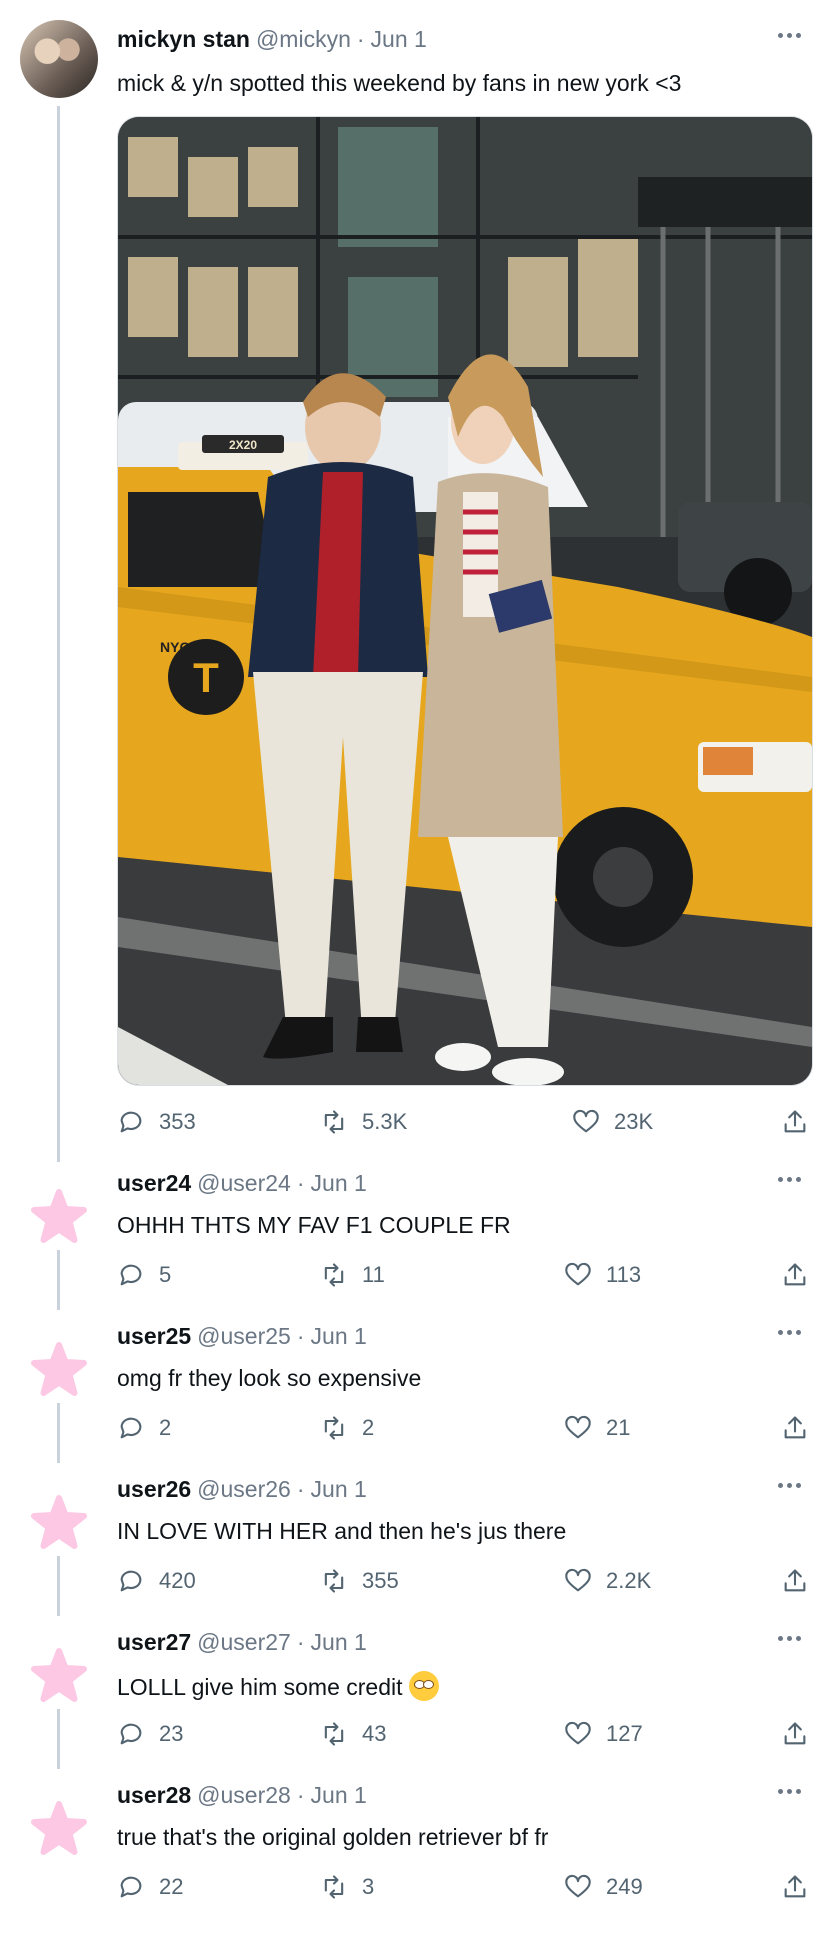 The image size is (834, 1935). I want to click on like-count: 2.2K, so click(629, 1580).